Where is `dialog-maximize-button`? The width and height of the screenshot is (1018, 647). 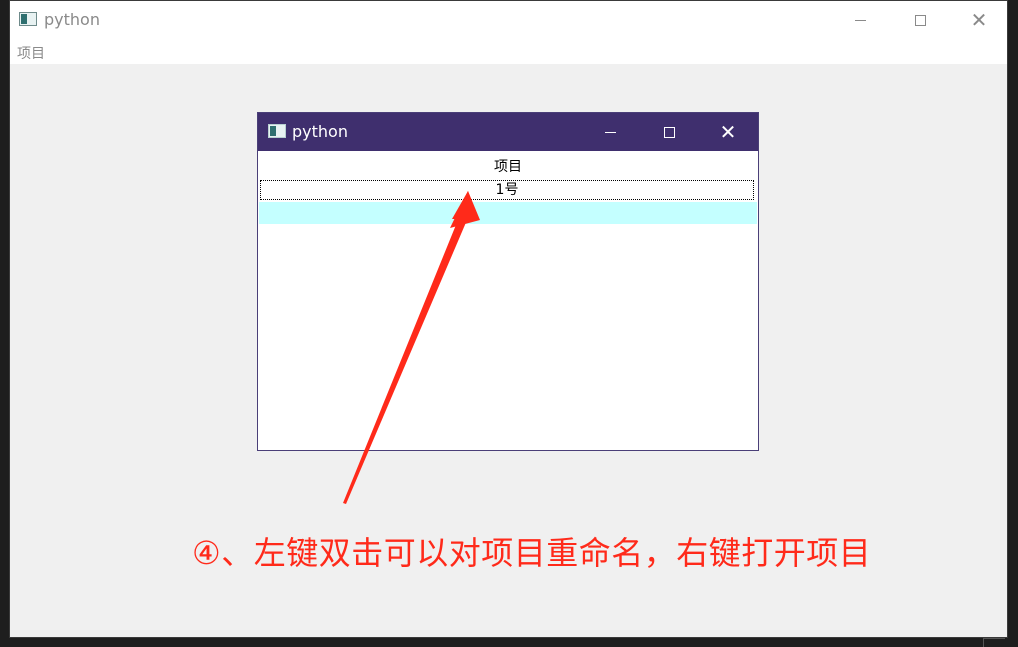 dialog-maximize-button is located at coordinates (669, 132).